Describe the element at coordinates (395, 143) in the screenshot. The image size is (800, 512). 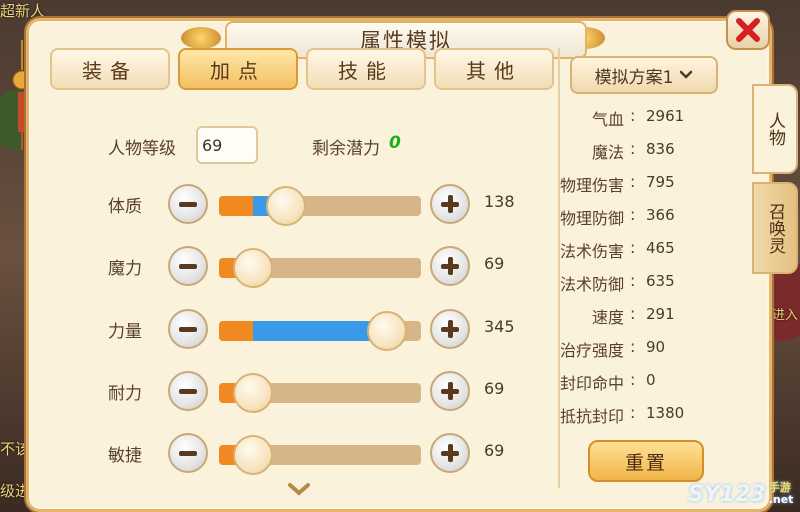
I see `remaining-points-value: 0` at that location.